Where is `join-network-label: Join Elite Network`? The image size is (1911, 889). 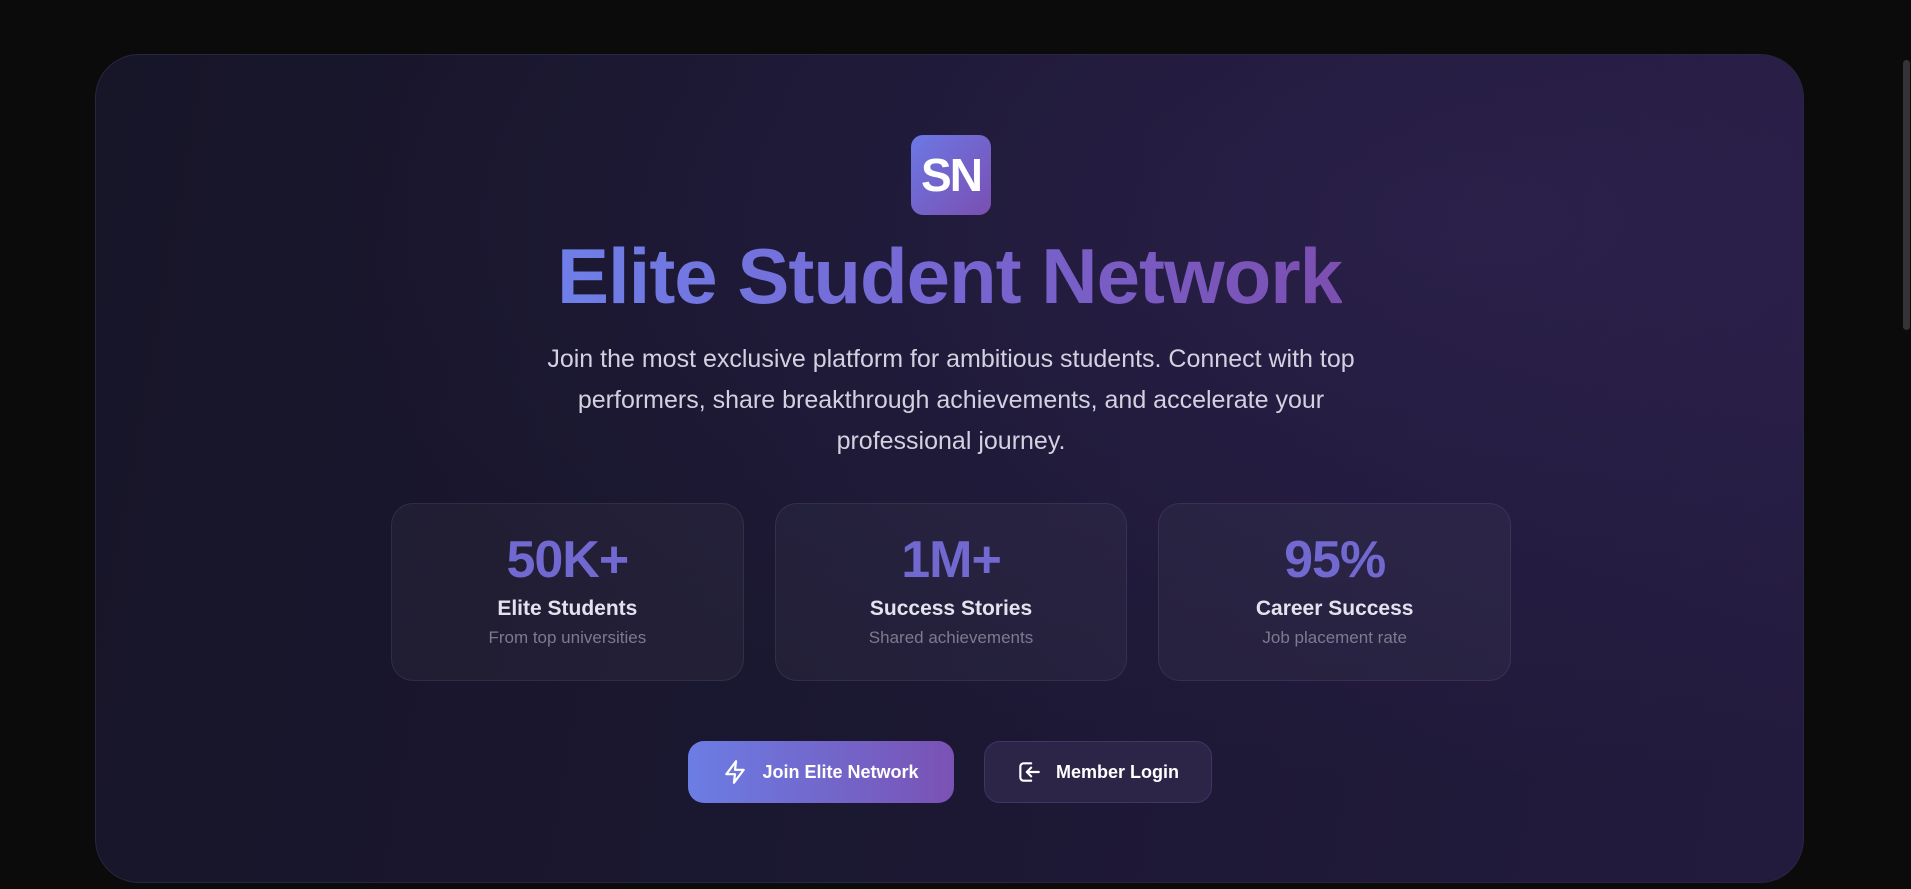 join-network-label: Join Elite Network is located at coordinates (840, 771).